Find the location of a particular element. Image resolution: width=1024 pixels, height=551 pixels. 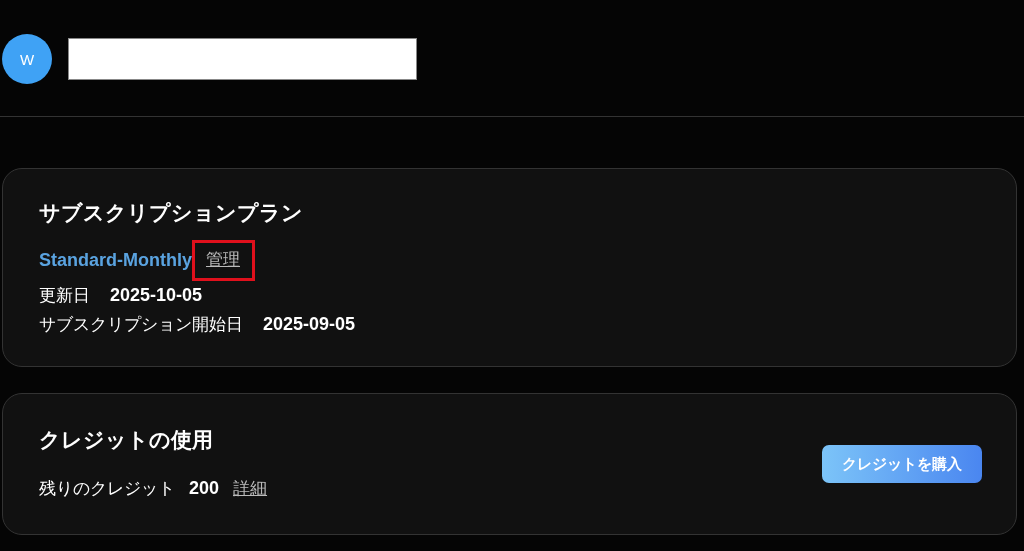

credits-label: 残りのクレジット is located at coordinates (107, 488).